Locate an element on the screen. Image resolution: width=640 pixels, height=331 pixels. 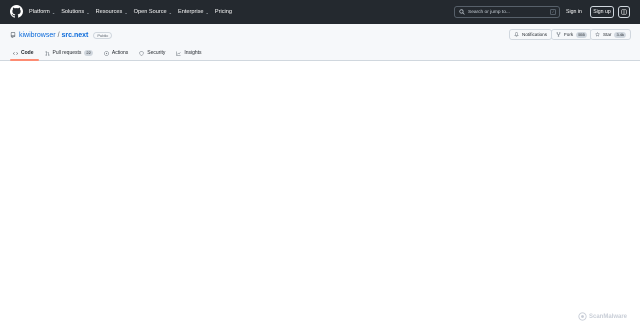
play-icon is located at coordinates (106, 53).